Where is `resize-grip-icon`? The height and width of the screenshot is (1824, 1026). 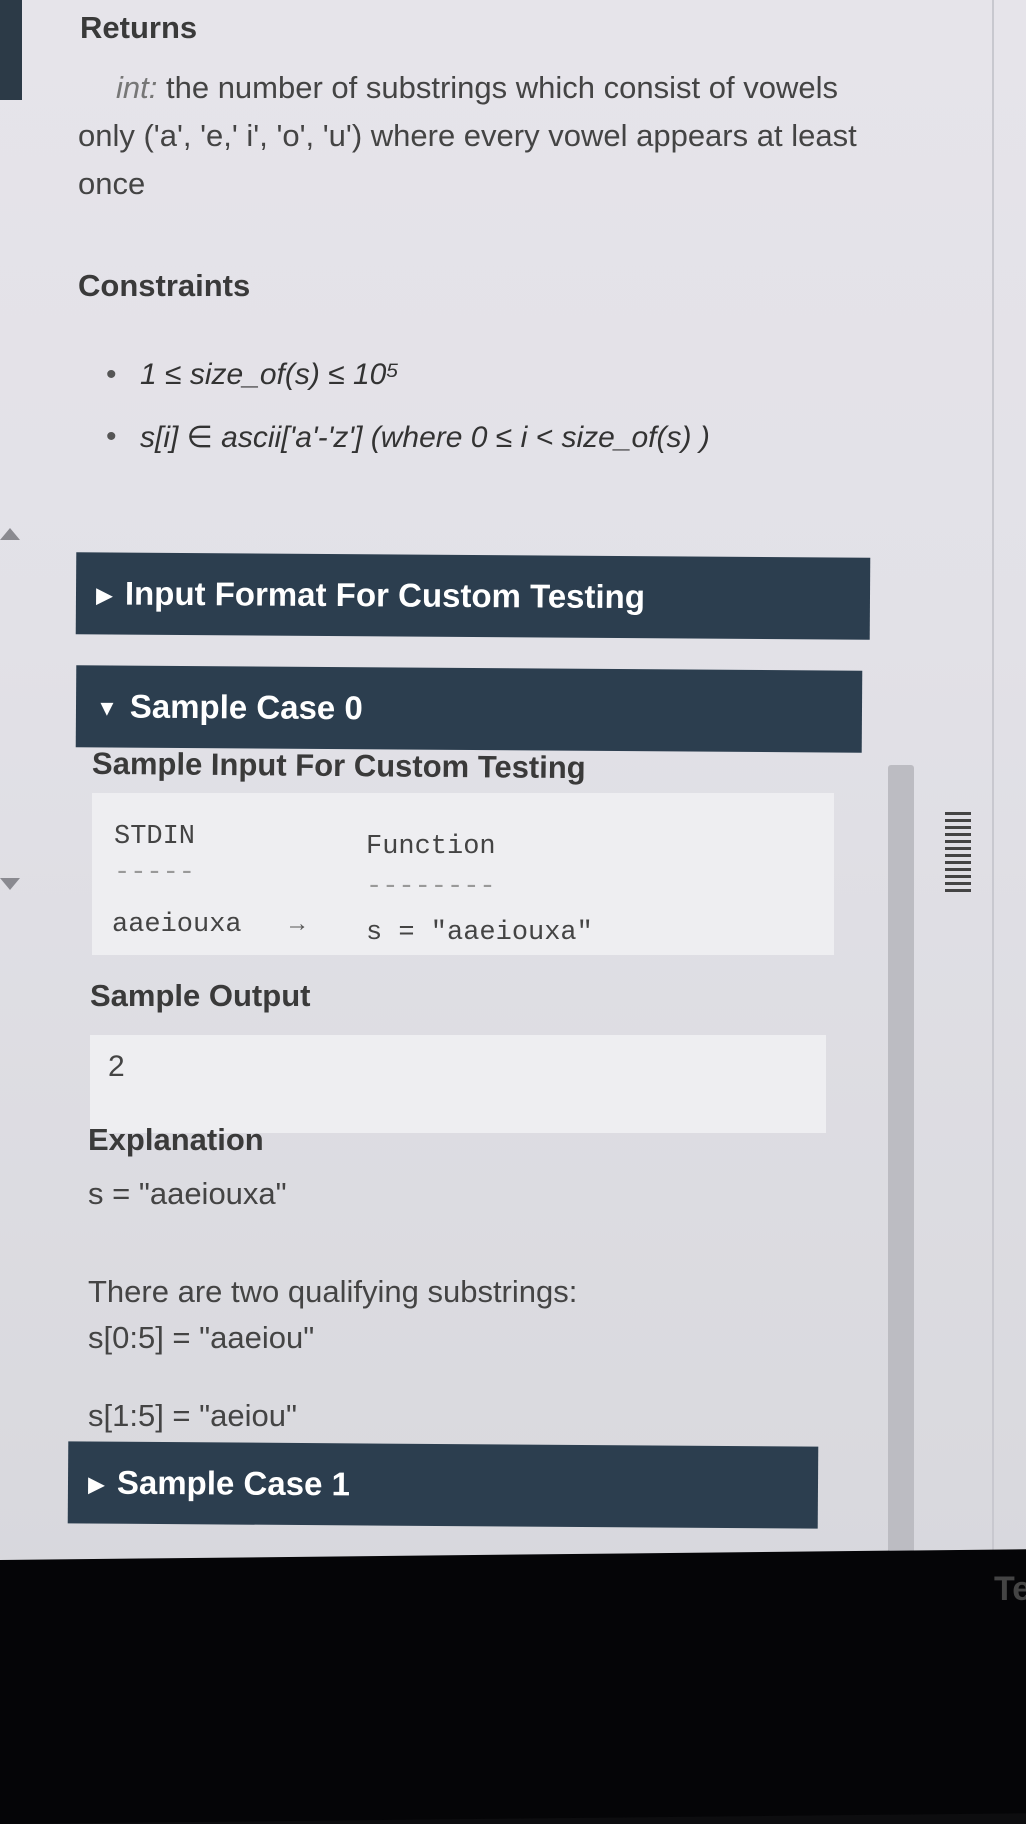
resize-grip-icon is located at coordinates (958, 852).